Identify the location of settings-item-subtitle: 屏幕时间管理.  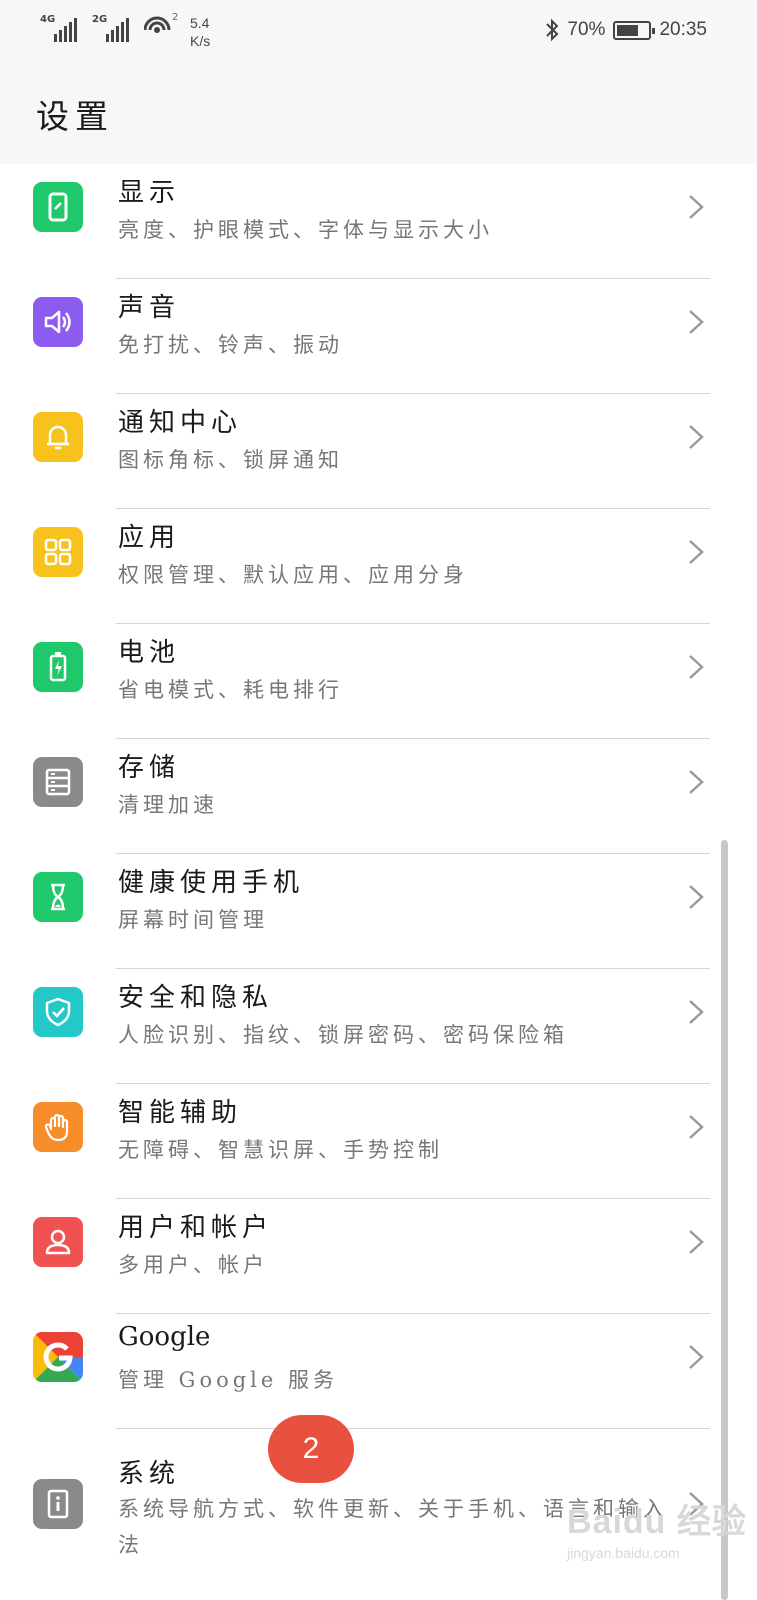
(193, 920).